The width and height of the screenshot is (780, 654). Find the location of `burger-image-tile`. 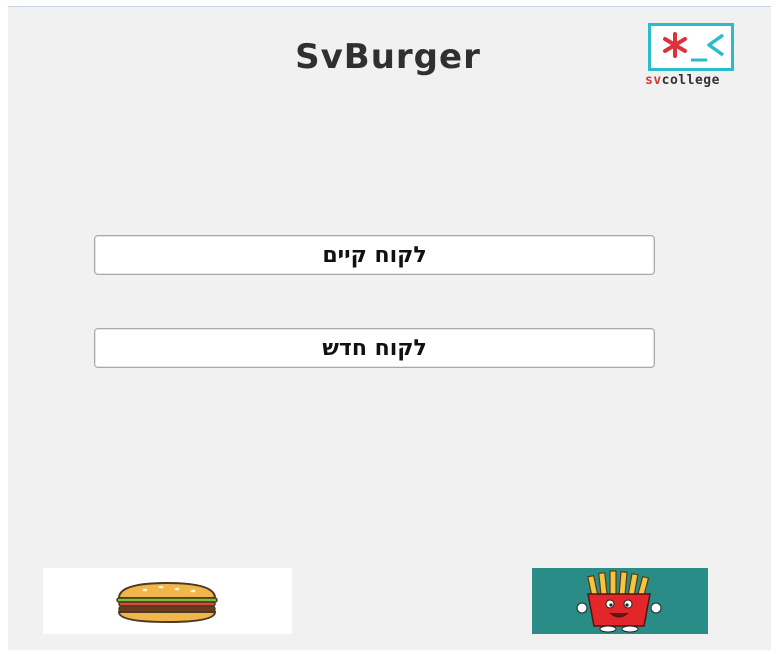

burger-image-tile is located at coordinates (167, 601).